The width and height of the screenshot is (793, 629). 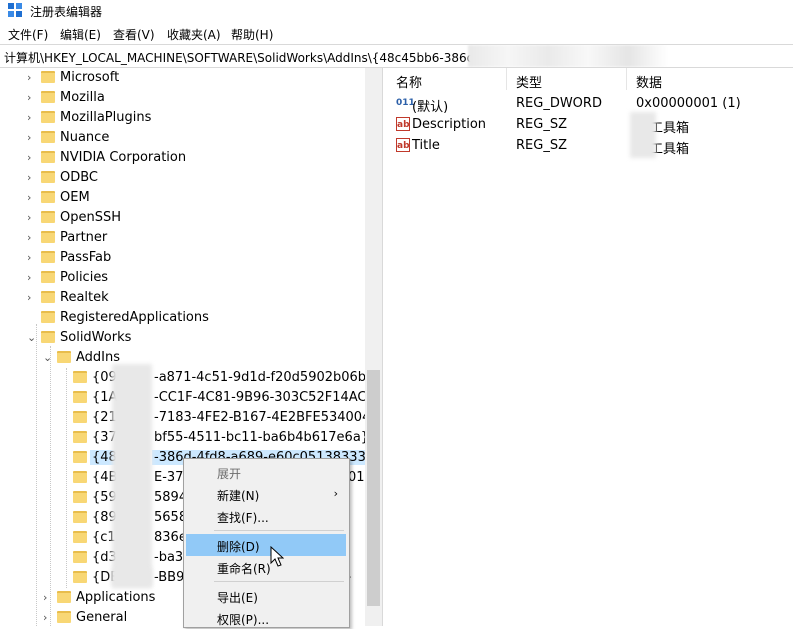 What do you see at coordinates (182, 178) in the screenshot?
I see `tree-item-odbc: › ODBC` at bounding box center [182, 178].